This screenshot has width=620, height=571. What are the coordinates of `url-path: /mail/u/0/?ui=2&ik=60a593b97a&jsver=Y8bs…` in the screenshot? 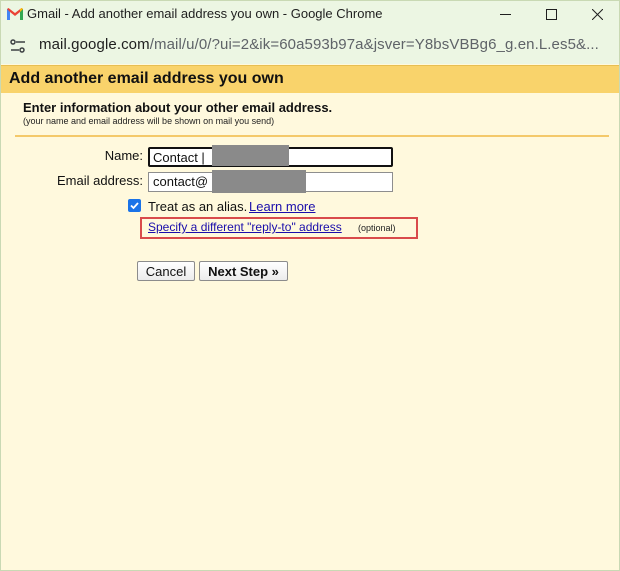 It's located at (374, 44).